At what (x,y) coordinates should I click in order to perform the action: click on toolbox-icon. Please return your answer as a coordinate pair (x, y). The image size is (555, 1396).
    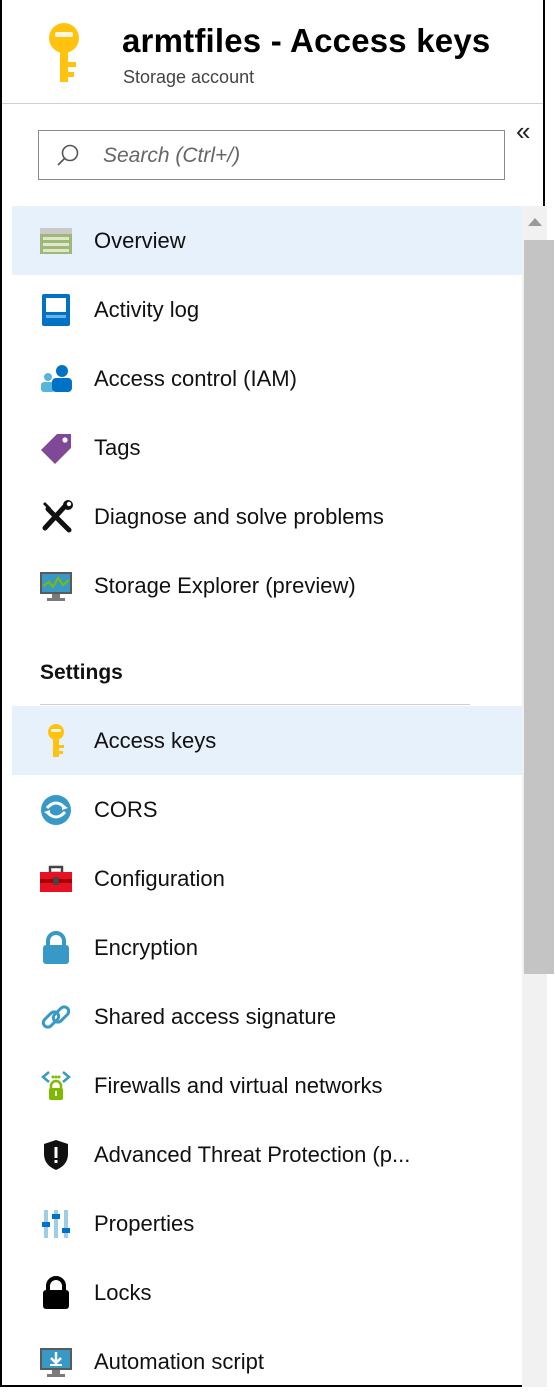
    Looking at the image, I should click on (56, 879).